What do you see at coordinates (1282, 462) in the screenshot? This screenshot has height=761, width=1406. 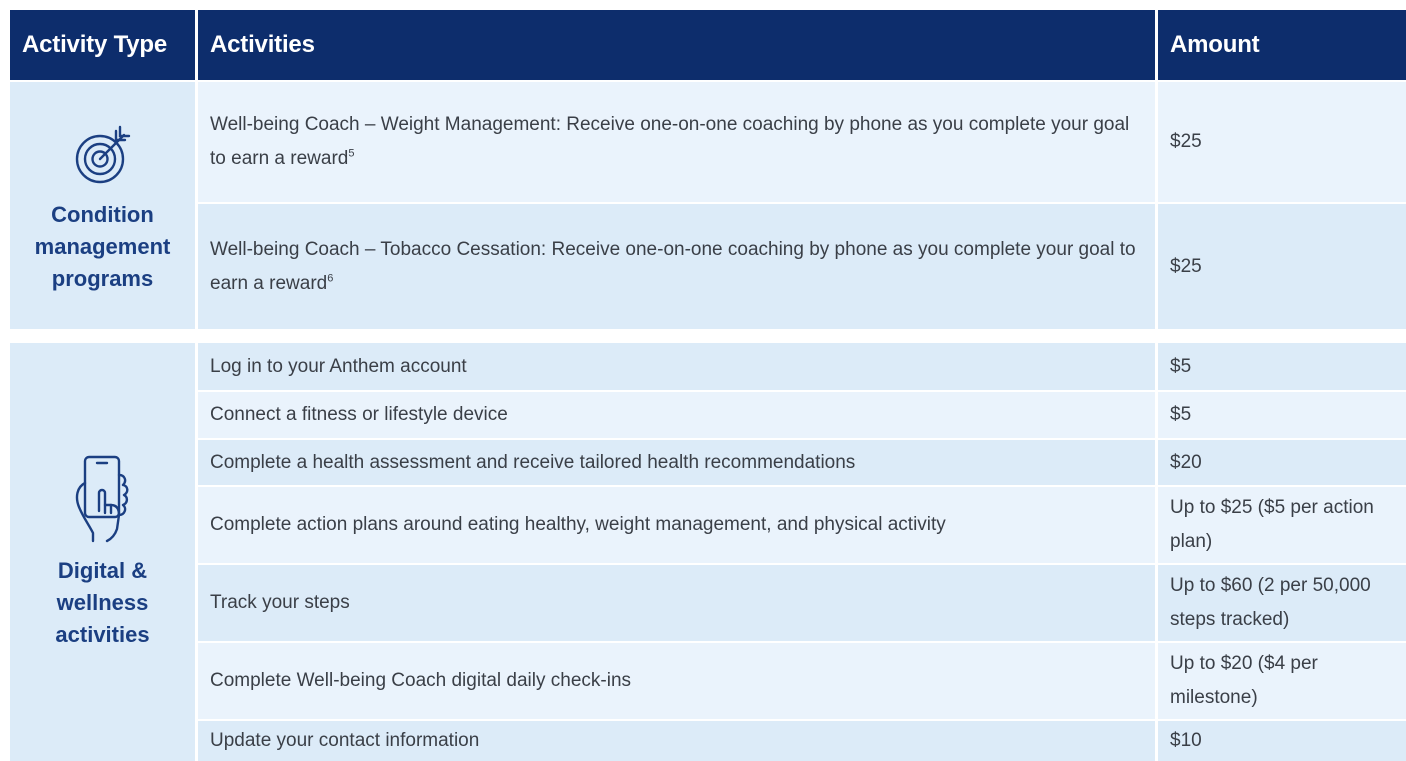 I see `amount-cell: $20` at bounding box center [1282, 462].